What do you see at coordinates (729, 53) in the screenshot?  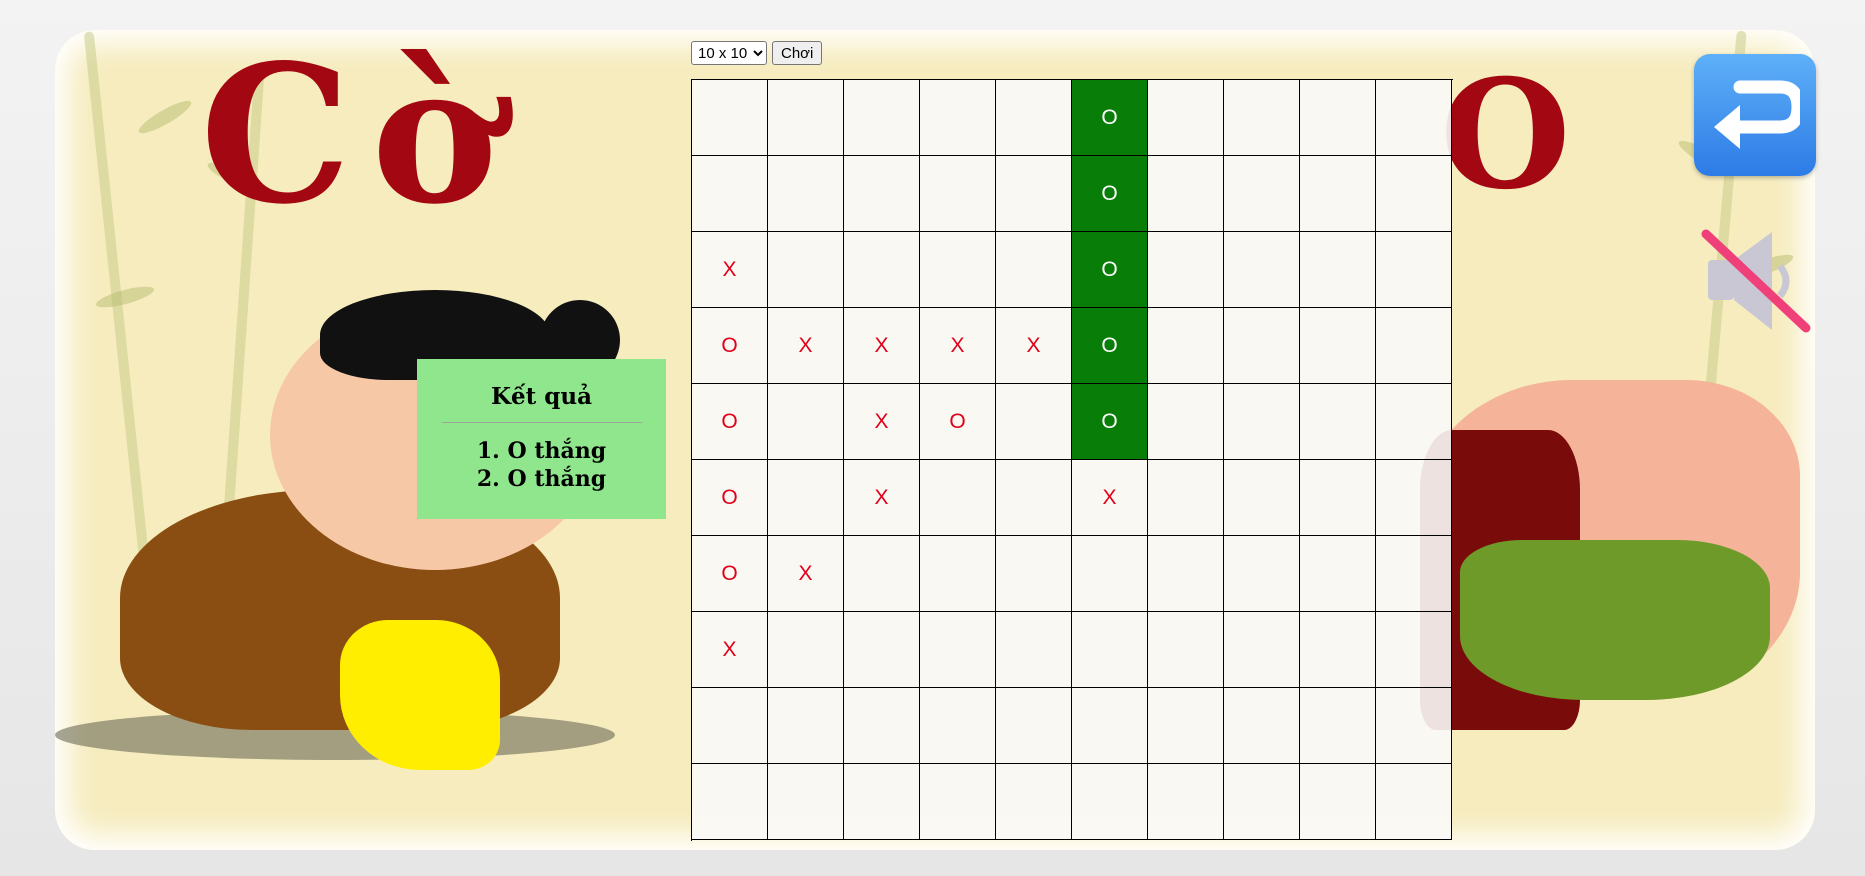 I see `board-size-select: 10 x 10` at bounding box center [729, 53].